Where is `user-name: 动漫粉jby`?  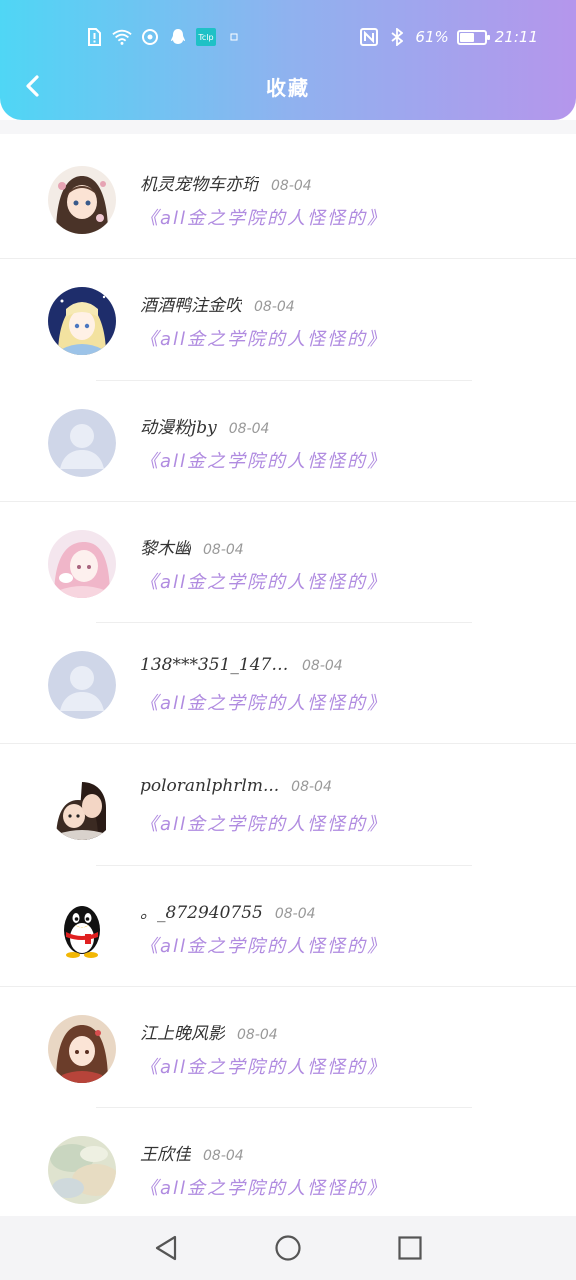 user-name: 动漫粉jby is located at coordinates (178, 425).